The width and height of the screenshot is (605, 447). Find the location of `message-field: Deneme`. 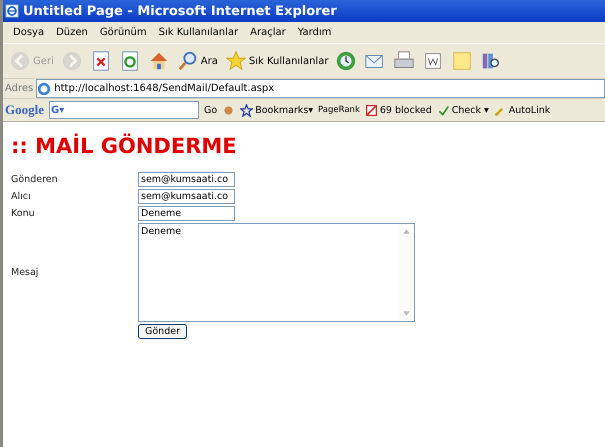

message-field: Deneme is located at coordinates (276, 272).